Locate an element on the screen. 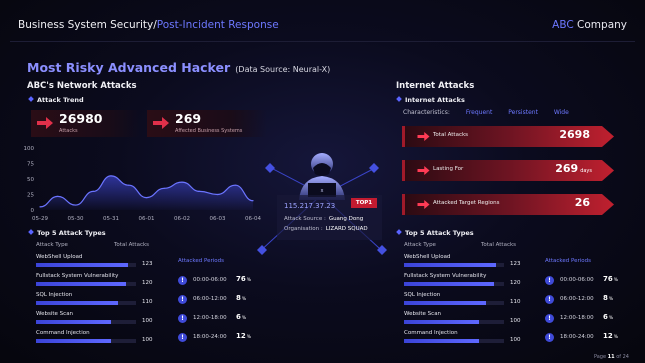 This screenshot has height=363, width=645. left-periods-title: Attacked Periods is located at coordinates (201, 261).